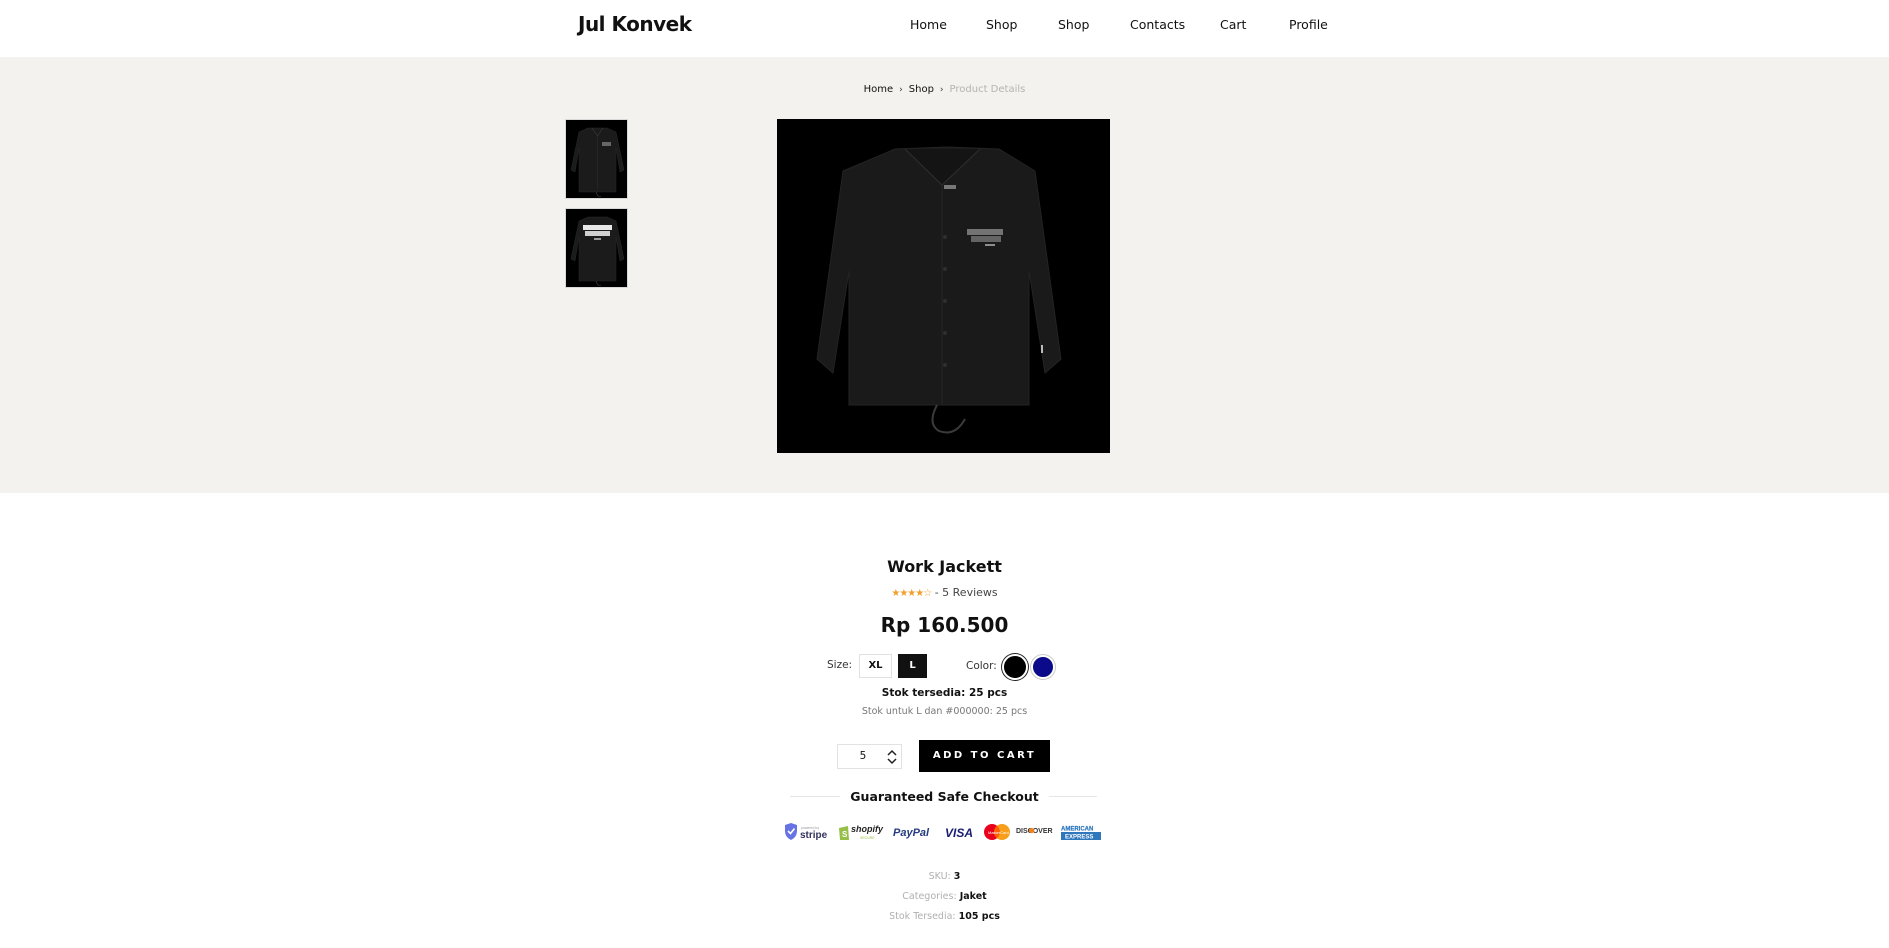 The height and width of the screenshot is (948, 1889). What do you see at coordinates (867, 838) in the screenshot?
I see `svg-text: SECURE` at bounding box center [867, 838].